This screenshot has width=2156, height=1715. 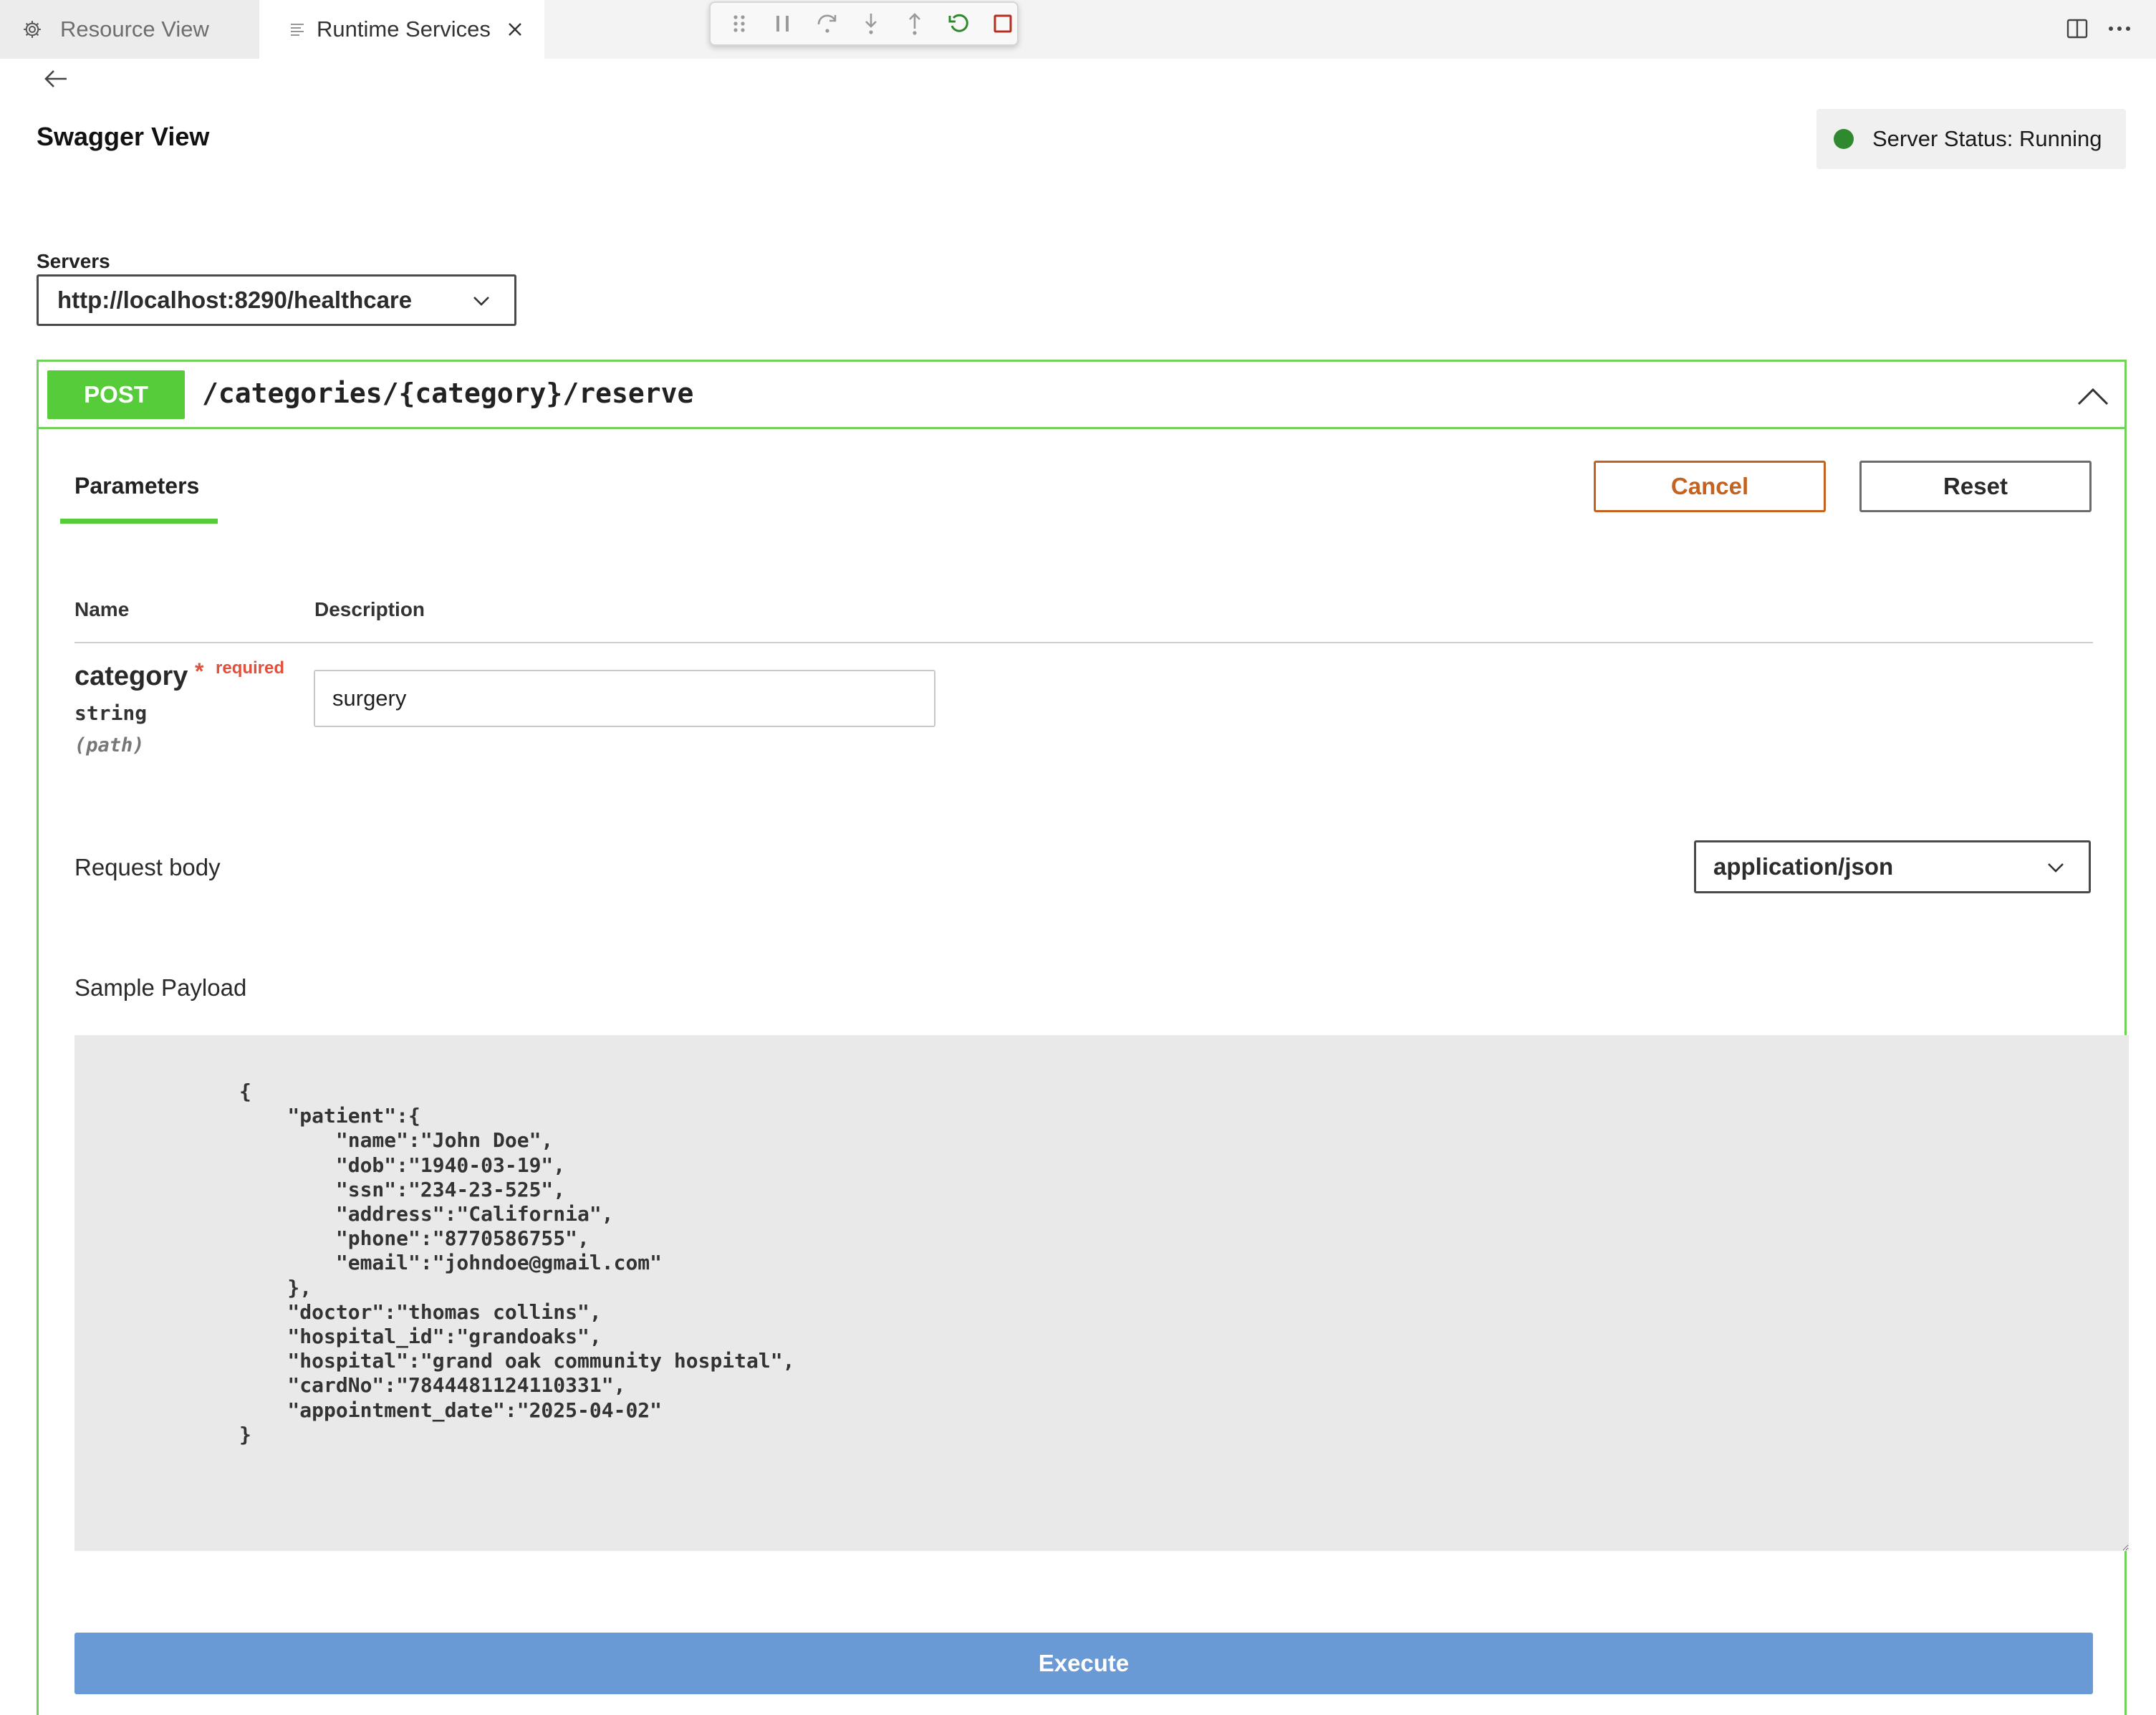 What do you see at coordinates (959, 24) in the screenshot?
I see `restart-icon` at bounding box center [959, 24].